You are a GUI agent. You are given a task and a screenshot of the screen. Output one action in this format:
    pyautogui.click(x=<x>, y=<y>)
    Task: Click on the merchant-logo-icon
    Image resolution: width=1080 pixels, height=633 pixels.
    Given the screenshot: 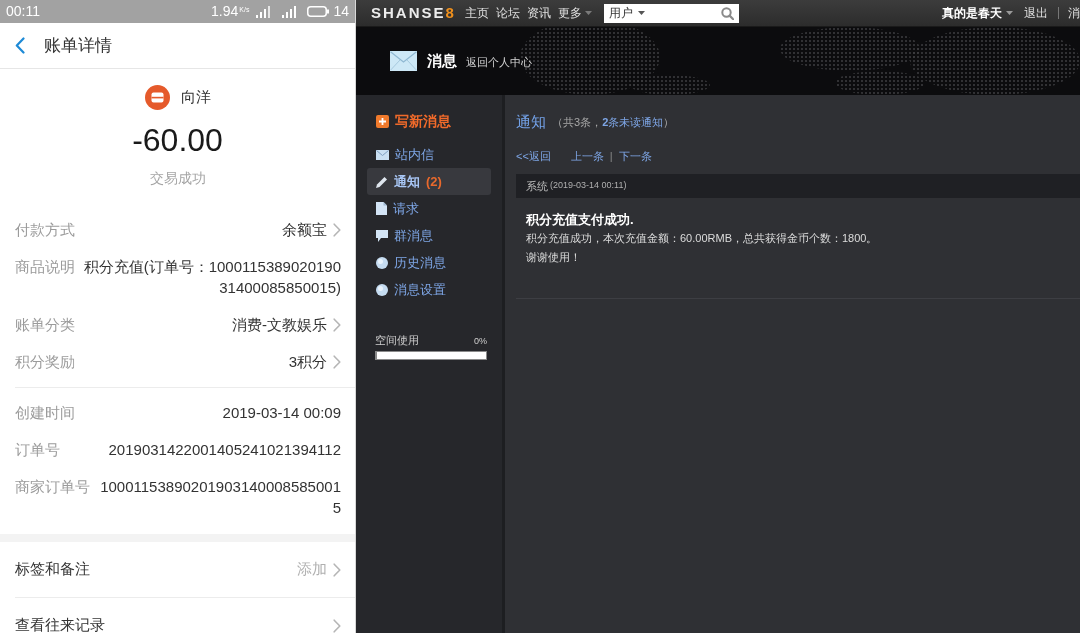 What is the action you would take?
    pyautogui.click(x=157, y=97)
    